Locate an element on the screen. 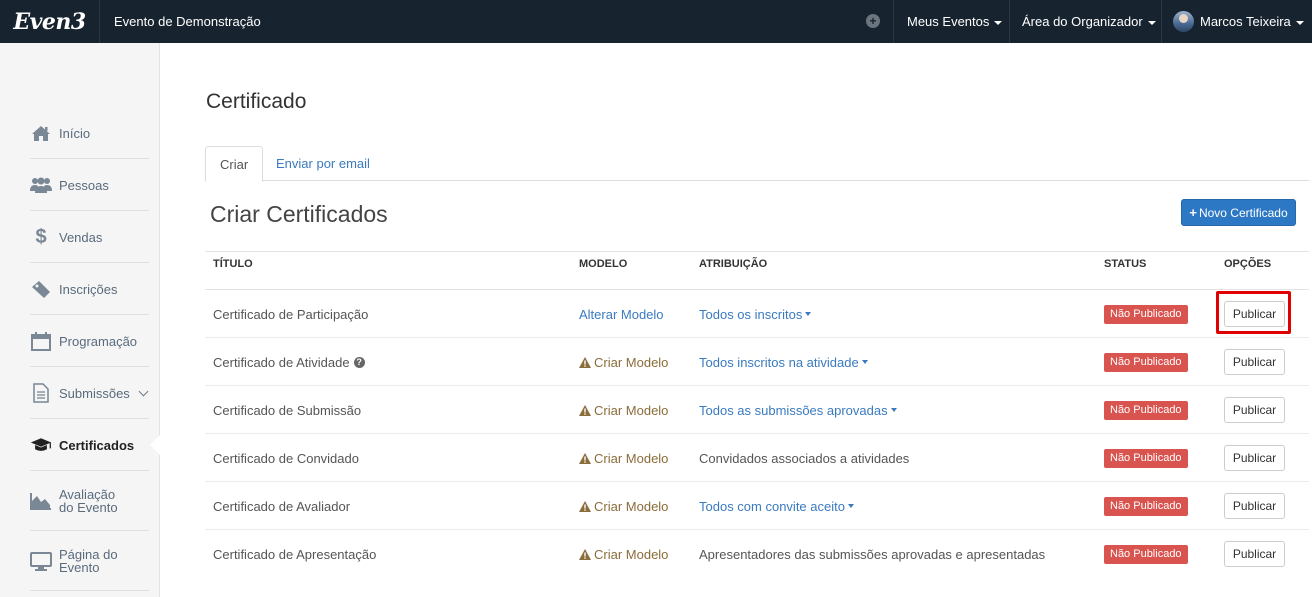 The height and width of the screenshot is (597, 1312). sidebar-item-vendas: $ Vendas is located at coordinates (89, 237).